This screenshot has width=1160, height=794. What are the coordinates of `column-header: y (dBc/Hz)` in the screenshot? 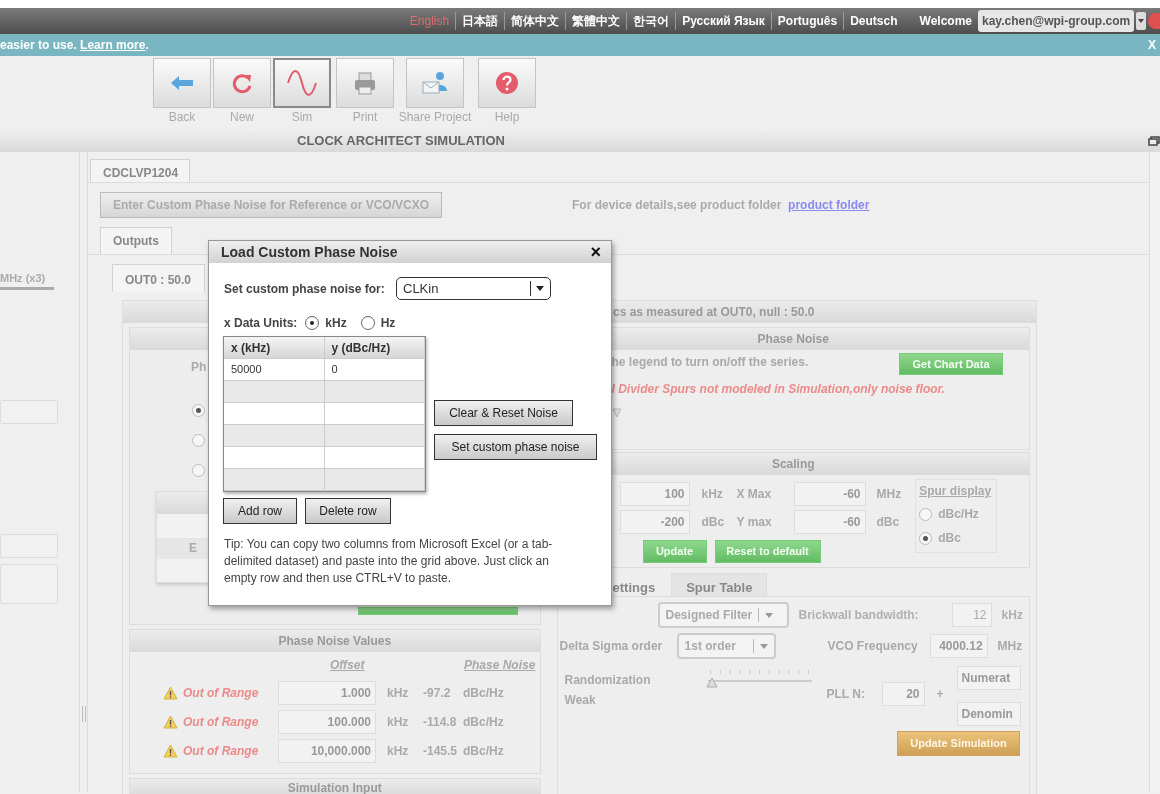 It's located at (374, 348).